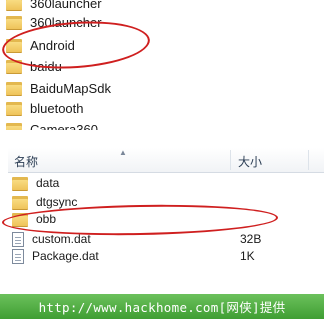 The width and height of the screenshot is (324, 319). I want to click on sort-caret-icon: ▲, so click(123, 152).